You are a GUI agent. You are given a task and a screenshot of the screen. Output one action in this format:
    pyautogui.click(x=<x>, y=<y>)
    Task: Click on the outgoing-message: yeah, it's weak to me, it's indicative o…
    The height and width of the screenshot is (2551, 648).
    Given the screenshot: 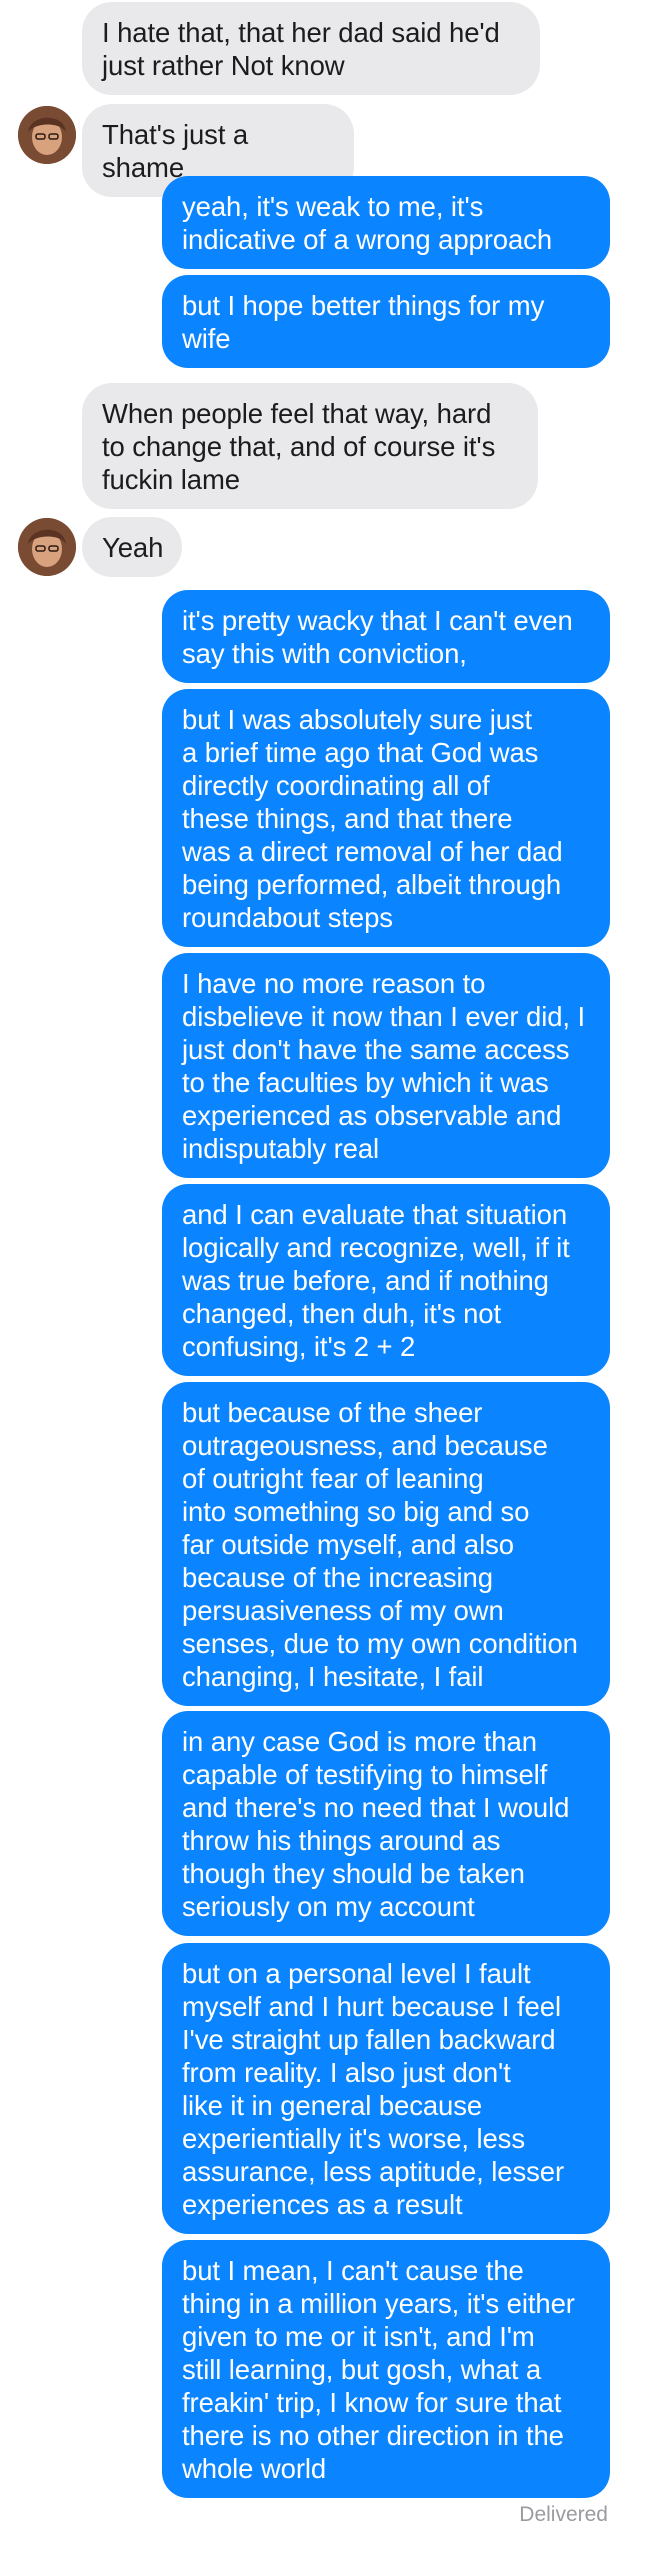 What is the action you would take?
    pyautogui.click(x=386, y=222)
    